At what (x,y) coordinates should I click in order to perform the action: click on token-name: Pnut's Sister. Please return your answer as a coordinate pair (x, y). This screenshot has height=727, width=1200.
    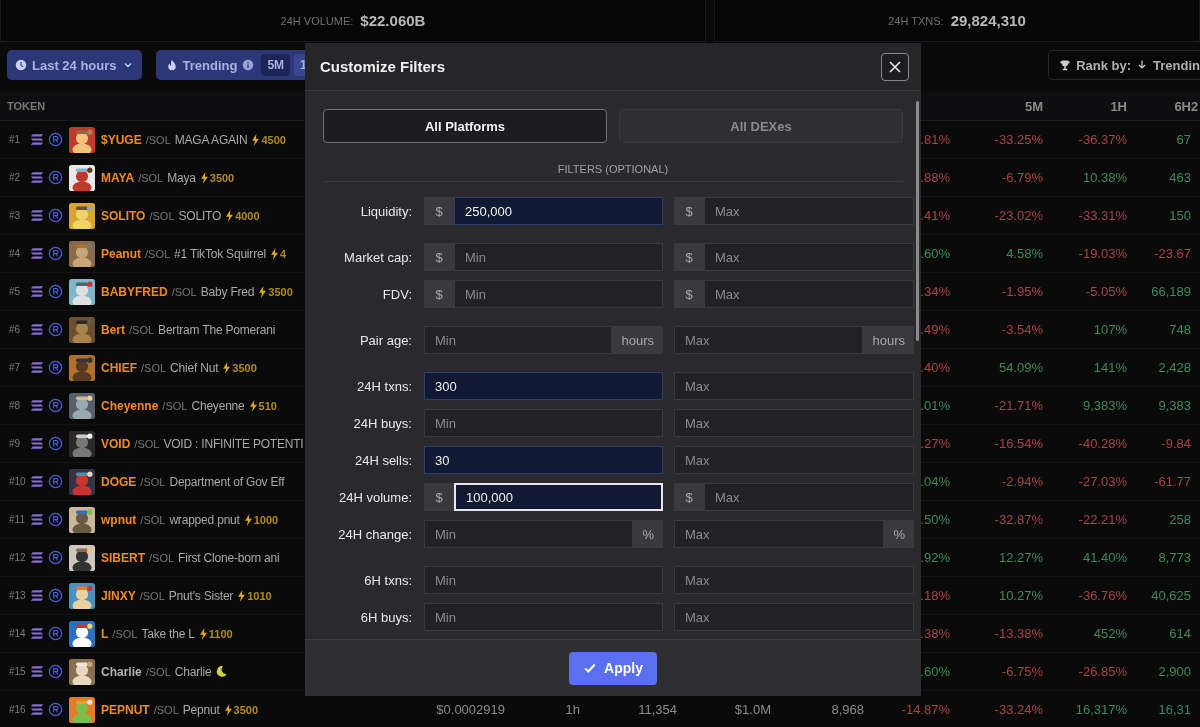
    Looking at the image, I should click on (201, 595).